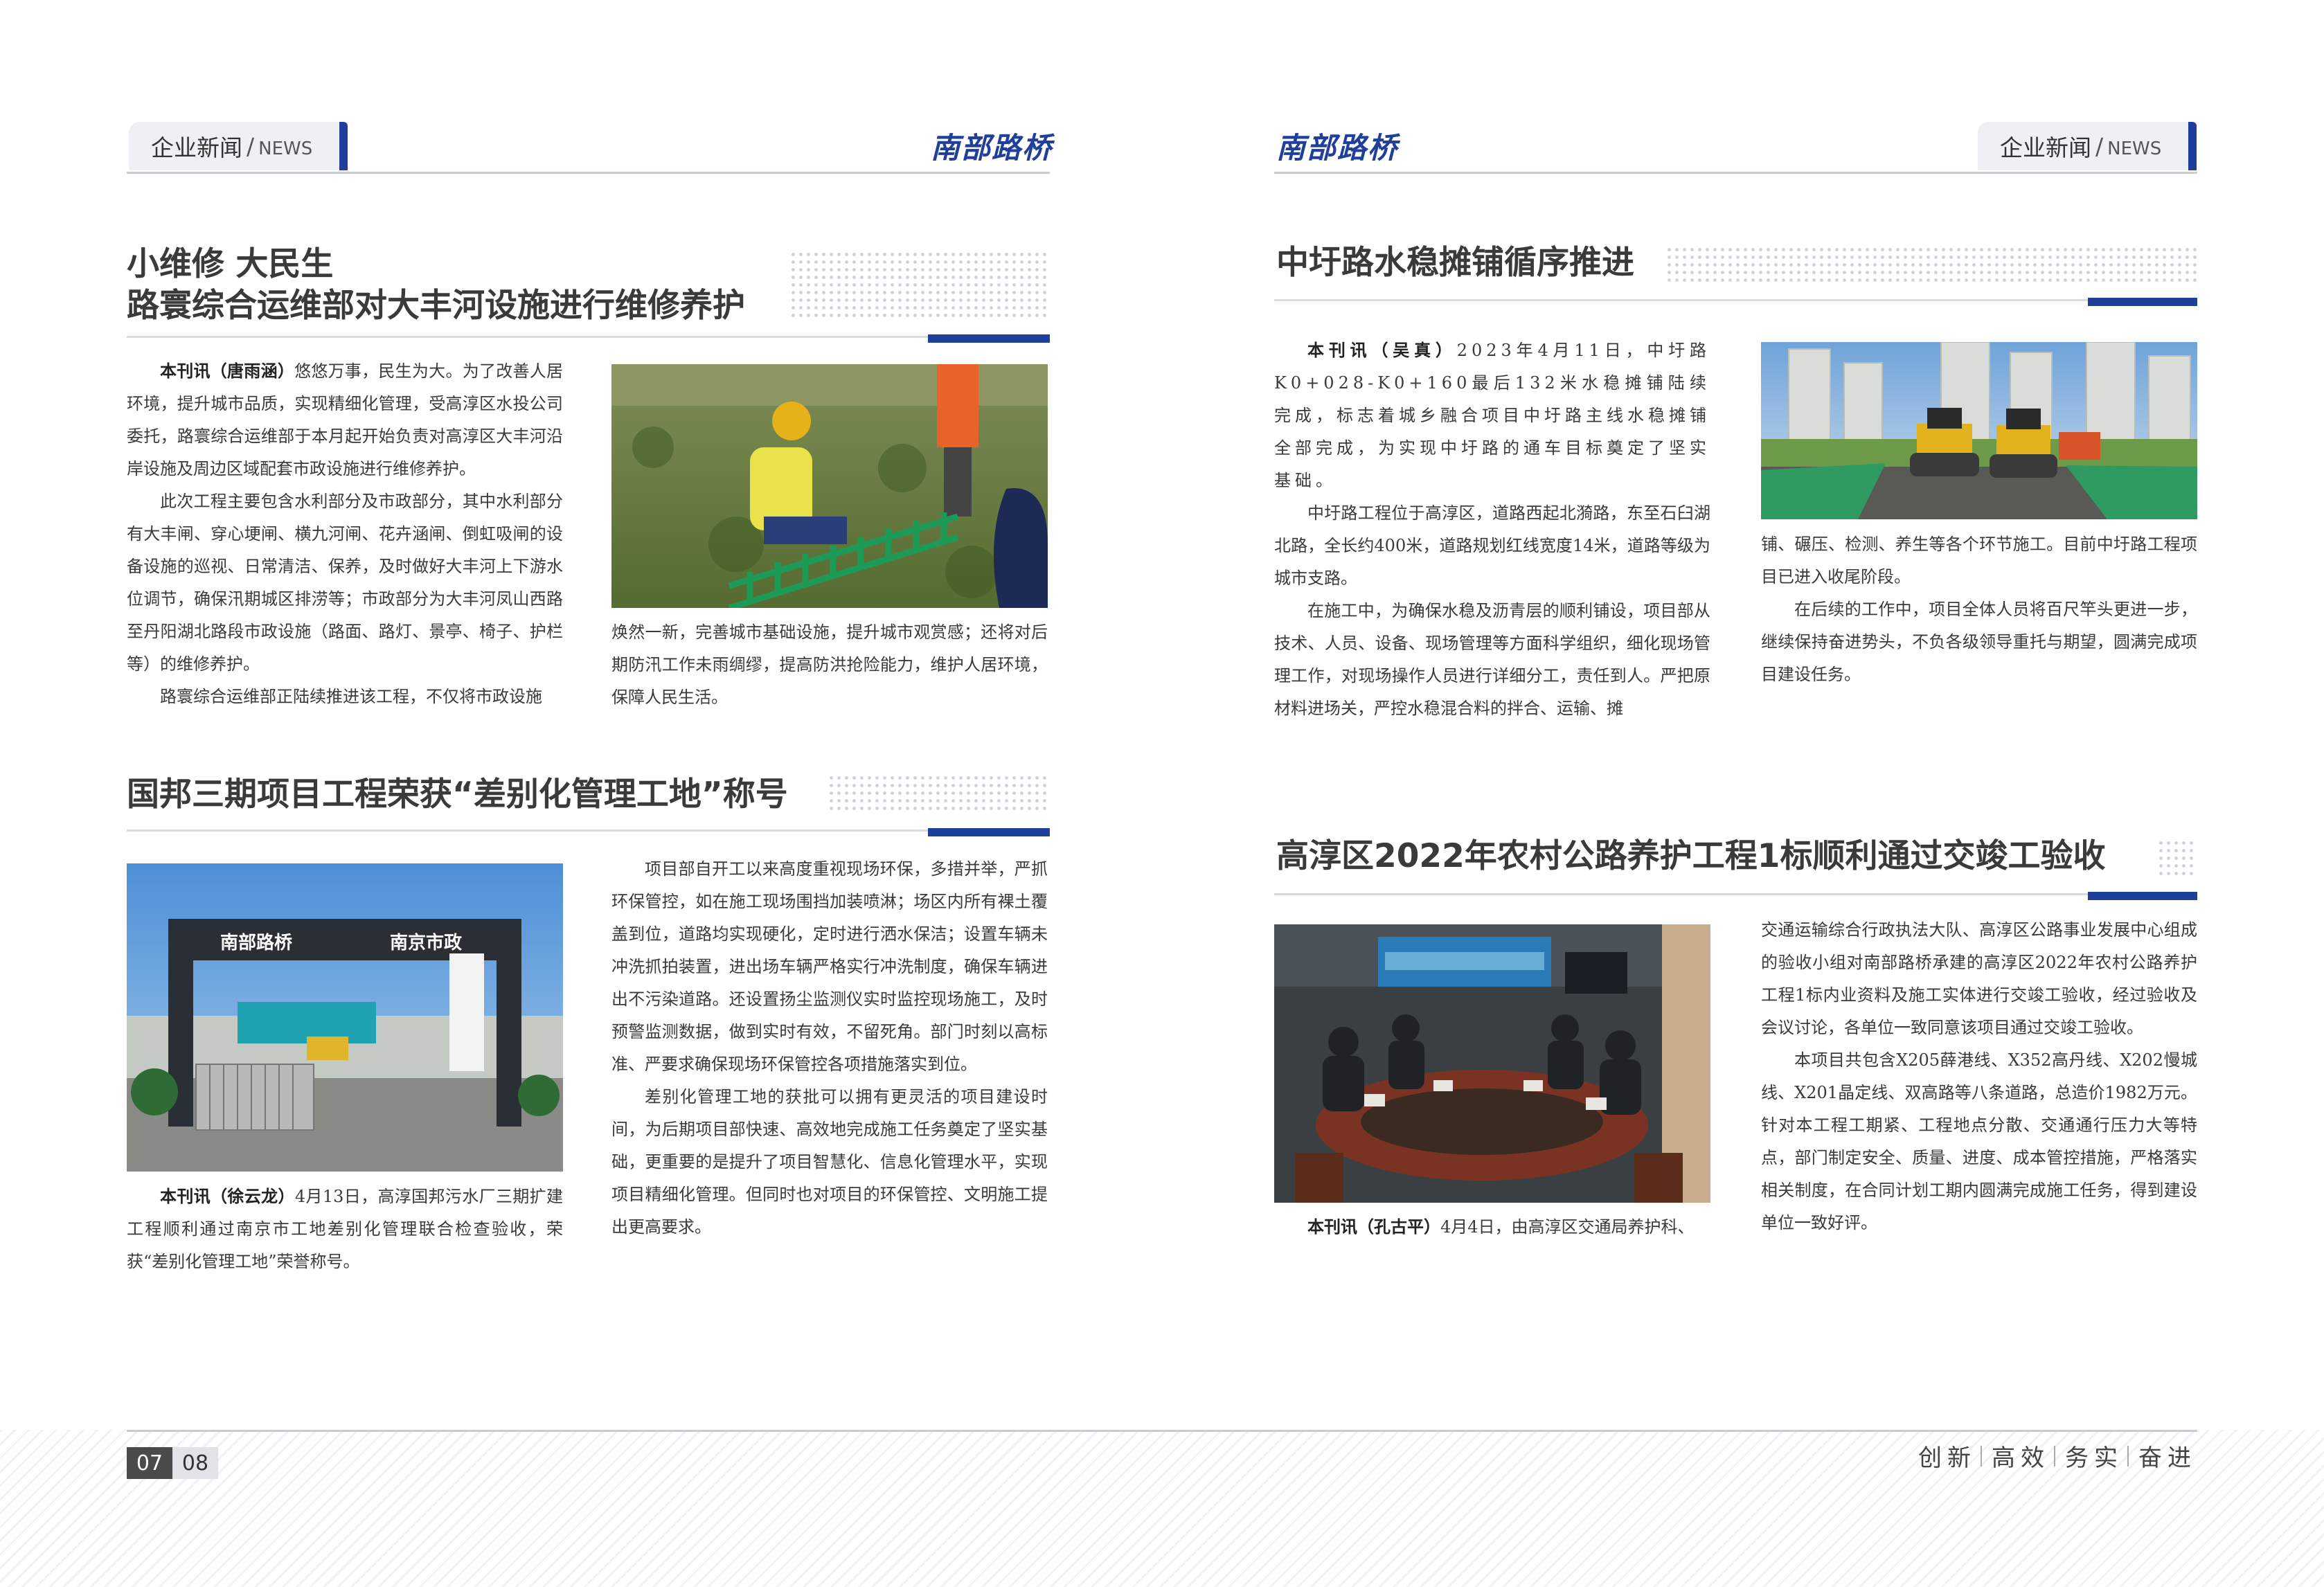 This screenshot has width=2324, height=1587. What do you see at coordinates (230, 264) in the screenshot?
I see `article1-title-line1: 小维修 大民生` at bounding box center [230, 264].